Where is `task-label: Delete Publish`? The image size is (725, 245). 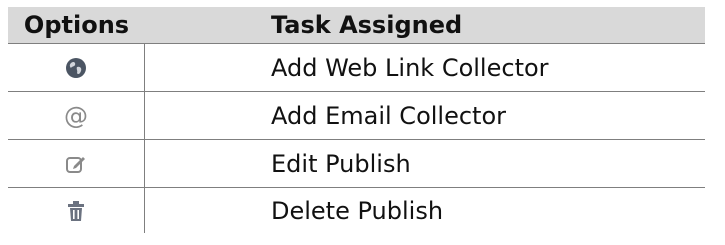
task-label: Delete Publish is located at coordinates (357, 210).